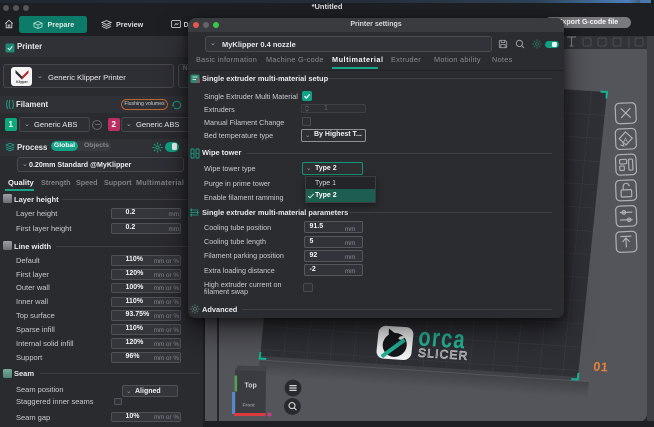  I want to click on svg-text: Front, so click(249, 406).